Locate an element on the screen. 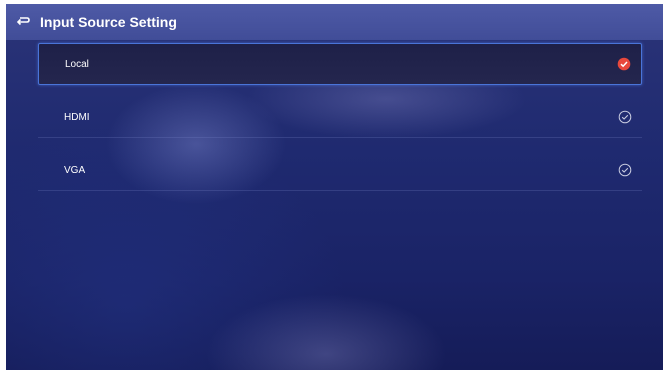 This screenshot has height=375, width=669. source-option-label: Local is located at coordinates (77, 64).